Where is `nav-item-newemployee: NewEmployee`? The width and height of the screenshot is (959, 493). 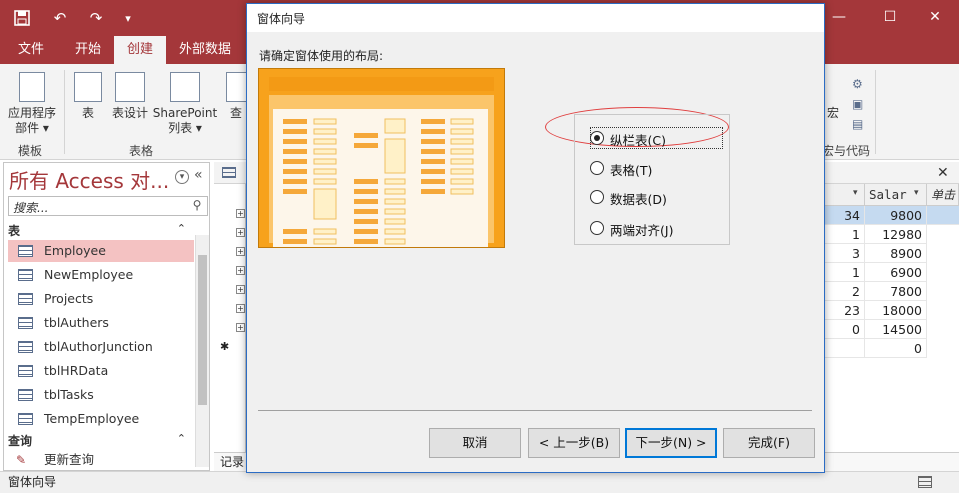
nav-item-newemployee: NewEmployee is located at coordinates (101, 275).